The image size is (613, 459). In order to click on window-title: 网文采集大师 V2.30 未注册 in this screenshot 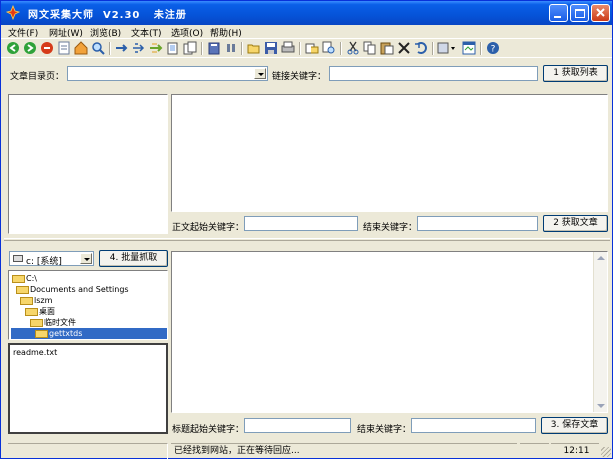, I will do `click(107, 15)`.